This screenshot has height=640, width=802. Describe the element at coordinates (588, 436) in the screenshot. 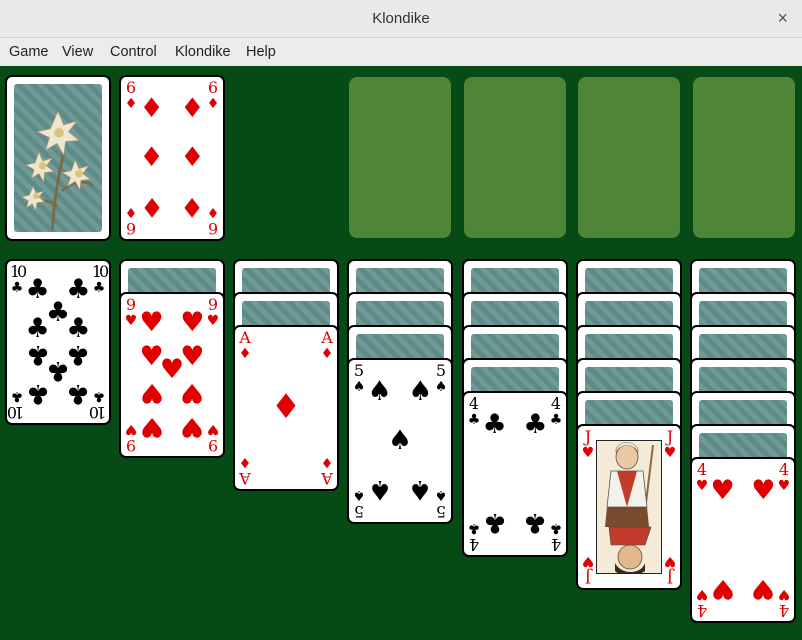

I see `card-rank: J` at that location.